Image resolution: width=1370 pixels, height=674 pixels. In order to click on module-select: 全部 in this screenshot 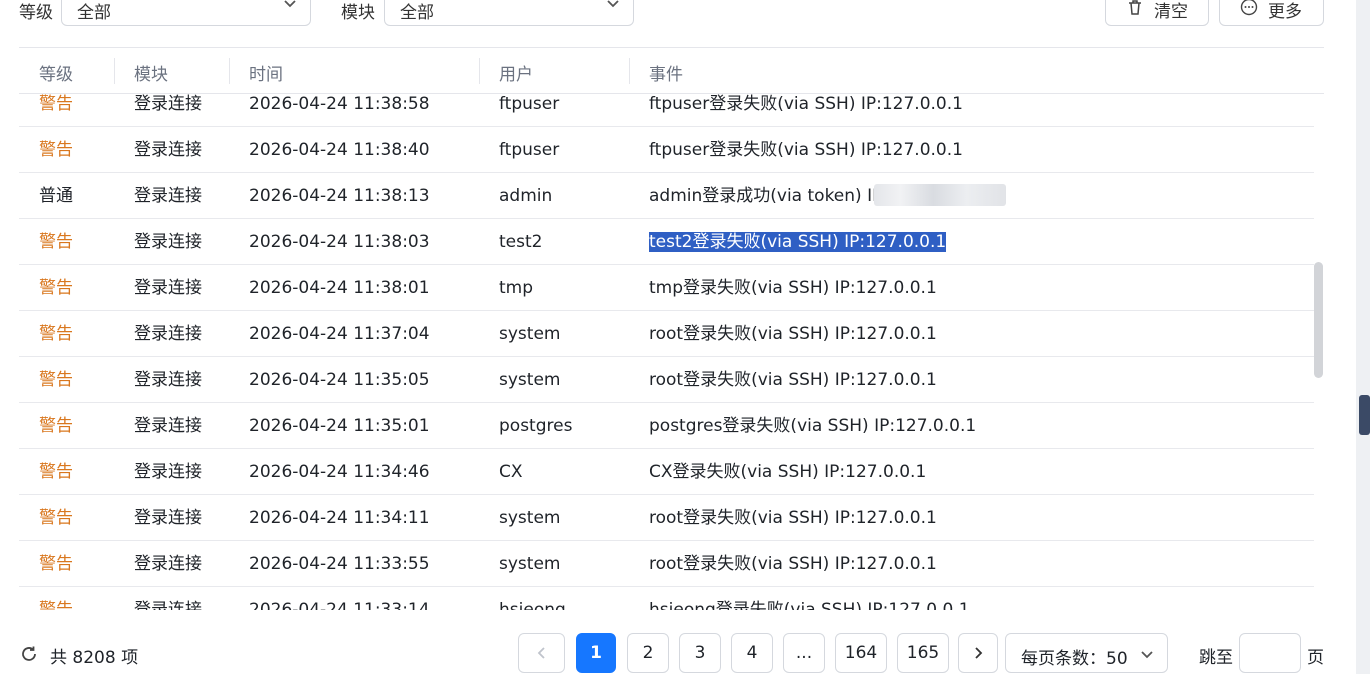, I will do `click(509, 13)`.